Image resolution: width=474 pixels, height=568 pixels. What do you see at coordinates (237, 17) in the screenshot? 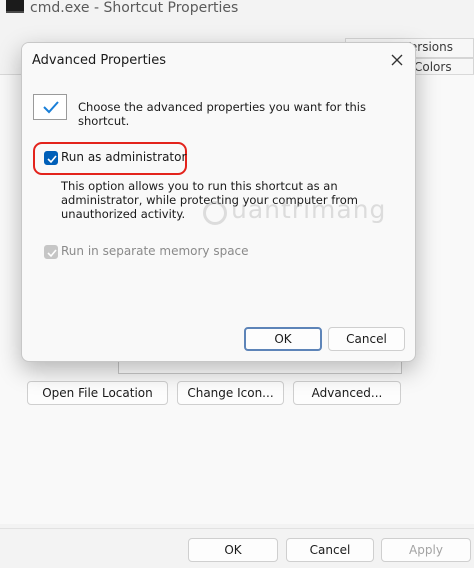
I see `window-titlebar: cmd.exe - Shortcut Properties` at bounding box center [237, 17].